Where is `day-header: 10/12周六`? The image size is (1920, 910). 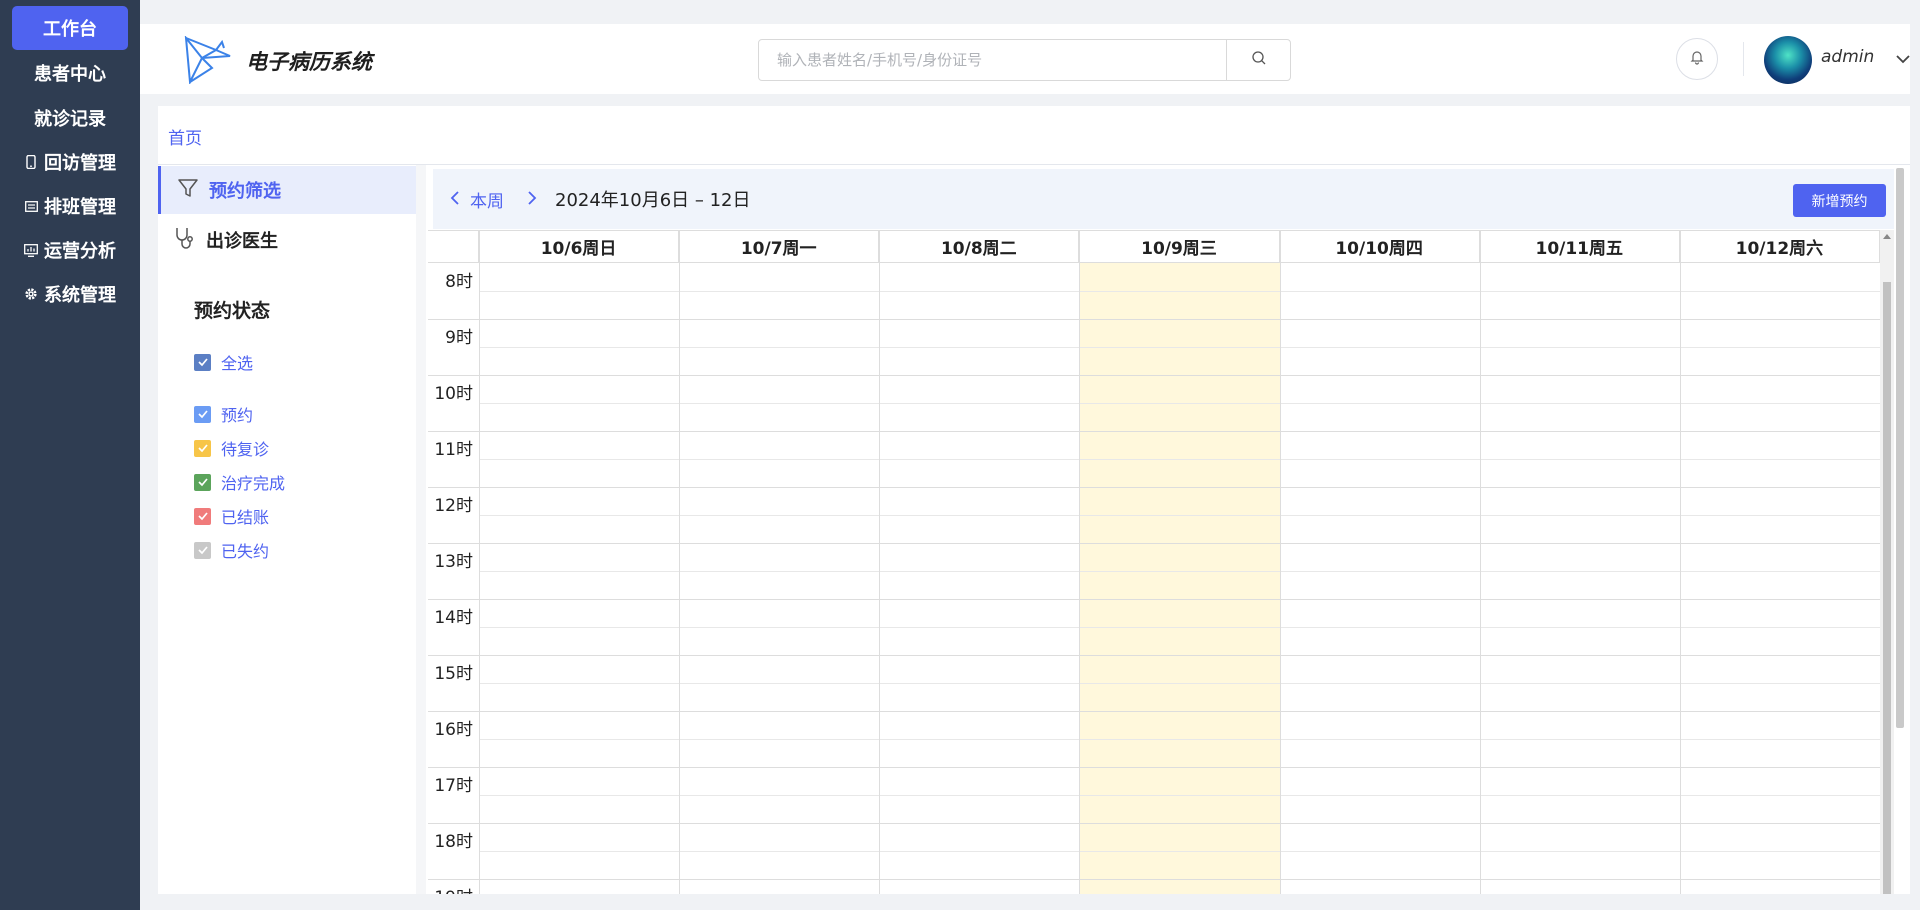
day-header: 10/12周六 is located at coordinates (1779, 247).